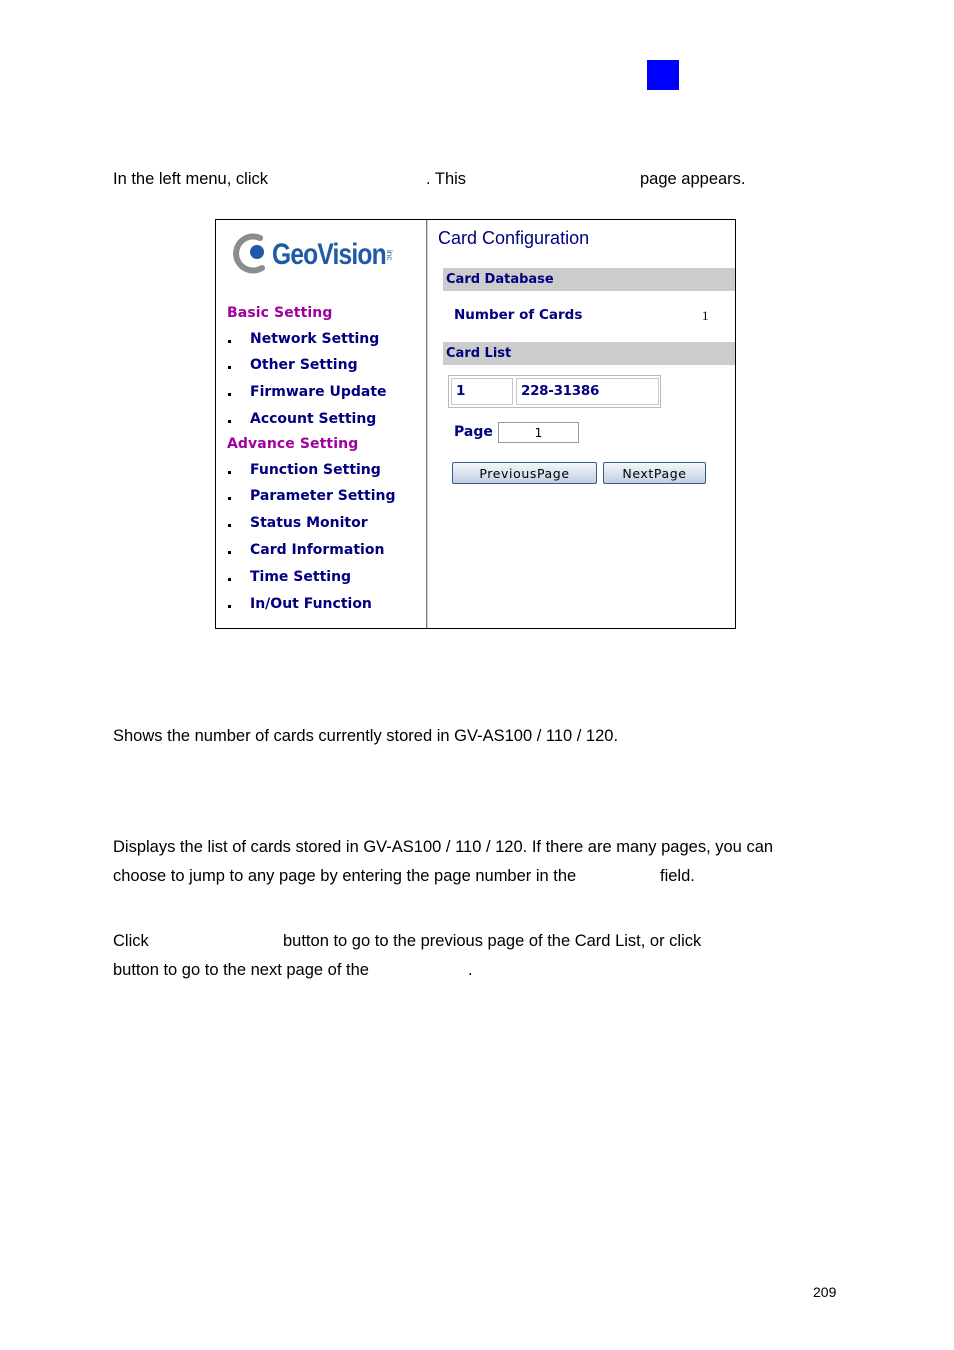  What do you see at coordinates (663, 75) in the screenshot?
I see `chapter-marker` at bounding box center [663, 75].